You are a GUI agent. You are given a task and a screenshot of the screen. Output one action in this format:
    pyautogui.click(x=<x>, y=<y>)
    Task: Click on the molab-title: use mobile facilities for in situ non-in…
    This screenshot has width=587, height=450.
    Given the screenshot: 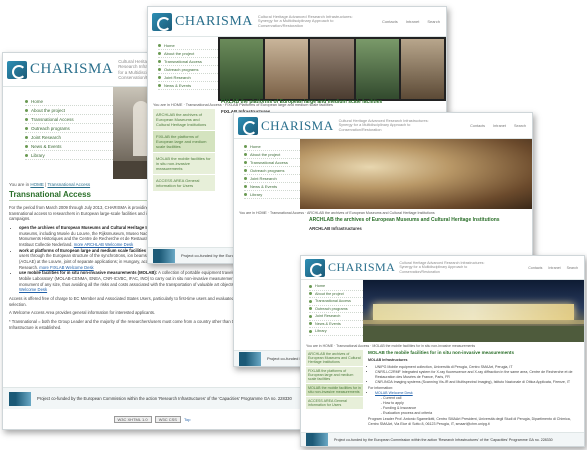 What is the action you would take?
    pyautogui.click(x=88, y=273)
    